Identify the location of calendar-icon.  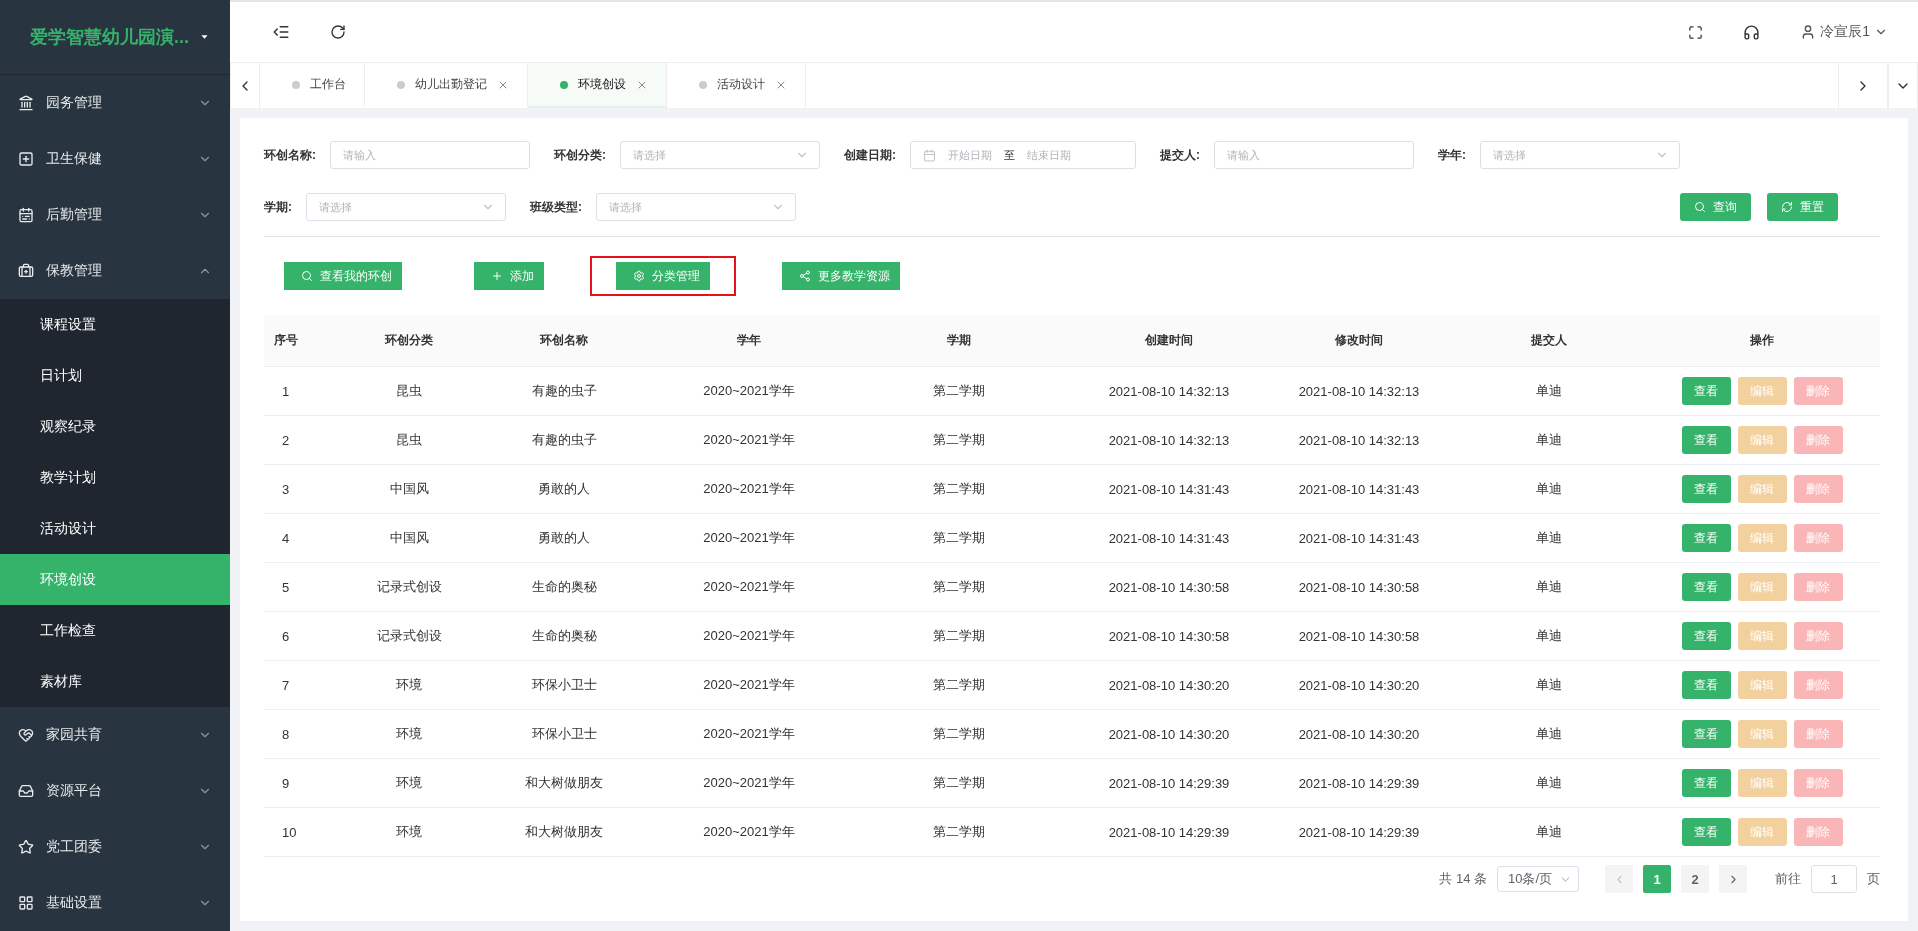
(929, 155).